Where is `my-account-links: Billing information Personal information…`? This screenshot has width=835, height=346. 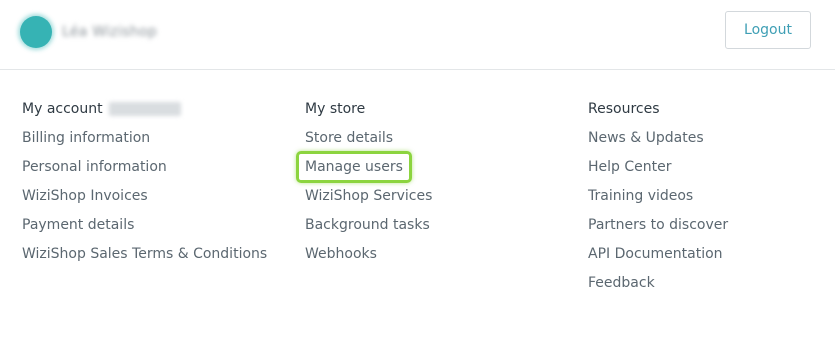 my-account-links: Billing information Personal information… is located at coordinates (144, 201).